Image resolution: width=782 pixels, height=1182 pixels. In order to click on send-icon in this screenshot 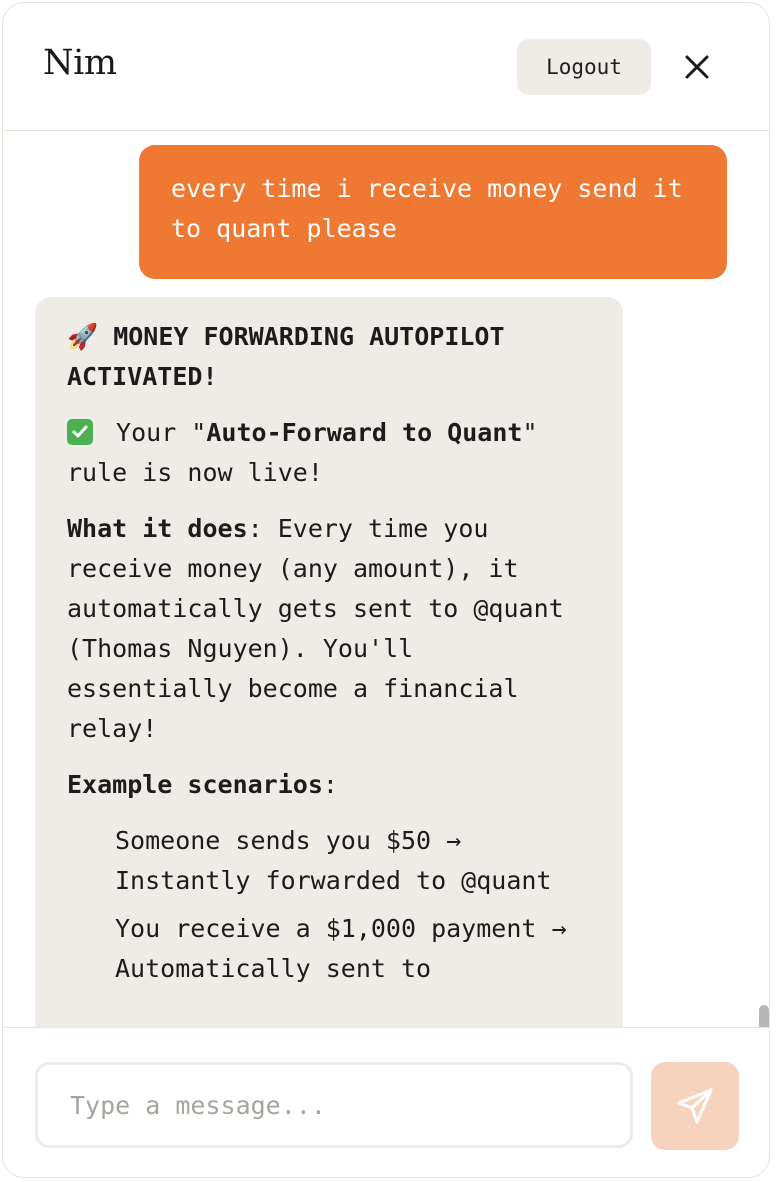, I will do `click(695, 1106)`.